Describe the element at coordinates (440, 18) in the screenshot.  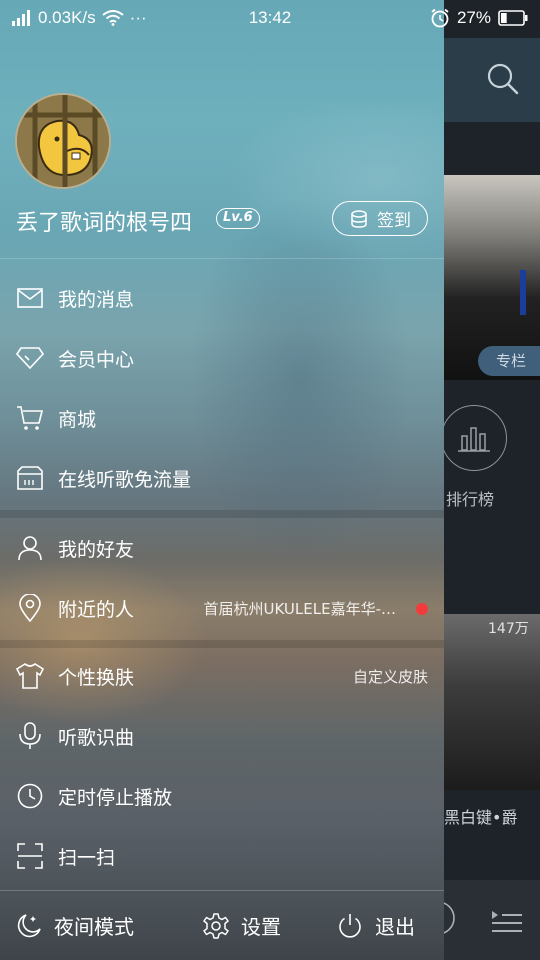
I see `alarm-icon` at that location.